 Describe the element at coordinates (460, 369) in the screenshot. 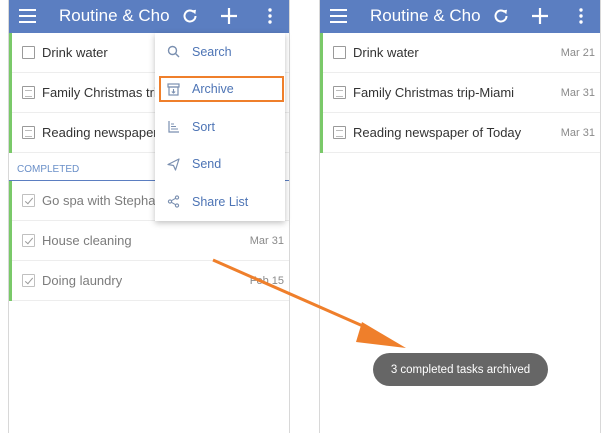

I see `archived-toast: 3 completed tasks archived` at that location.